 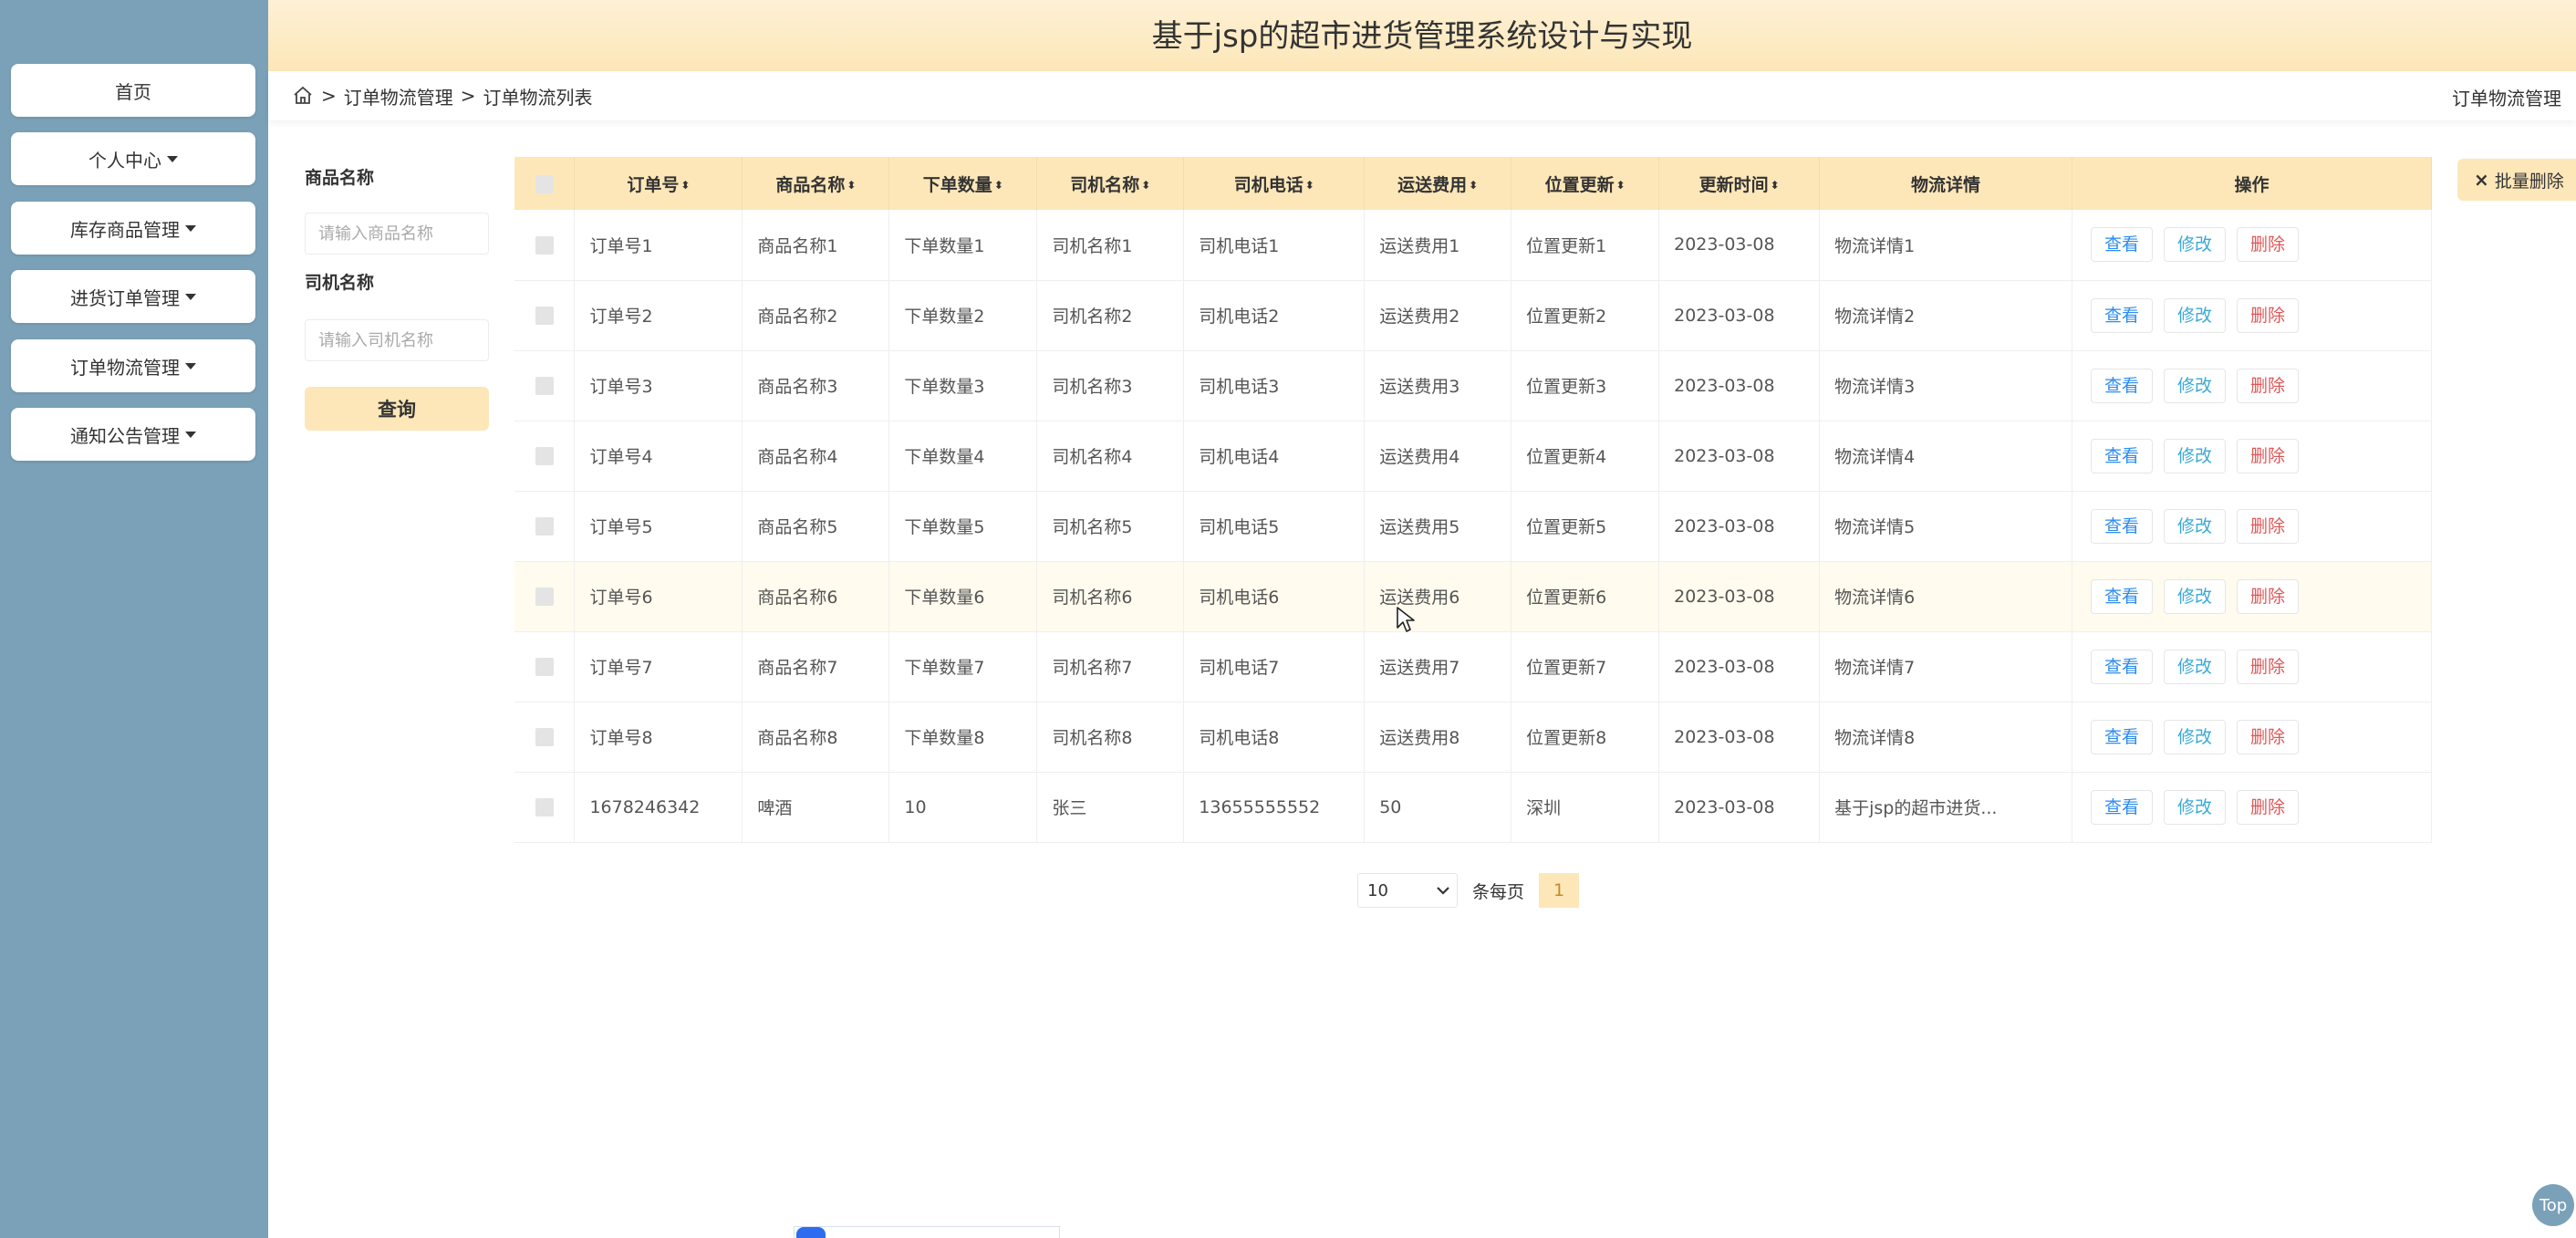 What do you see at coordinates (659, 315) in the screenshot?
I see `table-cell: 订单号2` at bounding box center [659, 315].